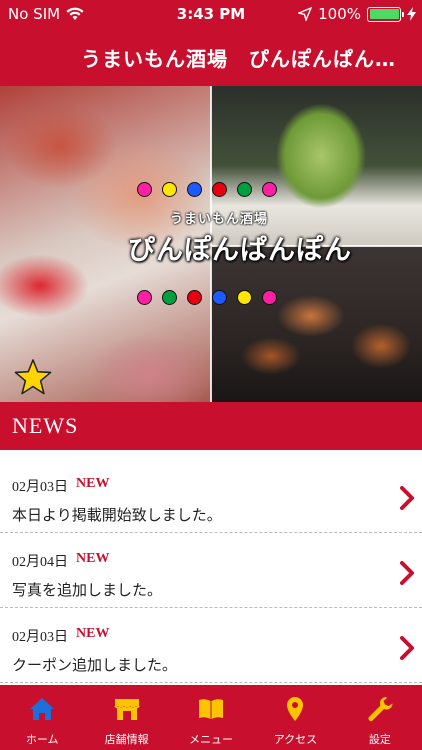 This screenshot has height=750, width=422. What do you see at coordinates (87, 590) in the screenshot?
I see `news-text: 写真を追加しました。` at bounding box center [87, 590].